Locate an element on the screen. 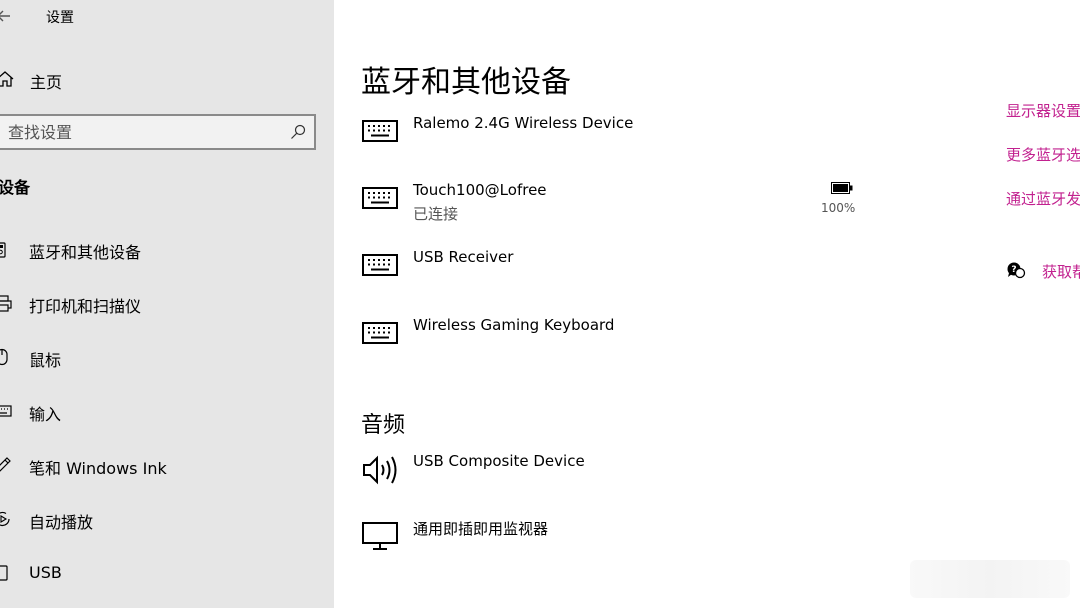  sidebar-item-label: 鼠标 is located at coordinates (45, 360).